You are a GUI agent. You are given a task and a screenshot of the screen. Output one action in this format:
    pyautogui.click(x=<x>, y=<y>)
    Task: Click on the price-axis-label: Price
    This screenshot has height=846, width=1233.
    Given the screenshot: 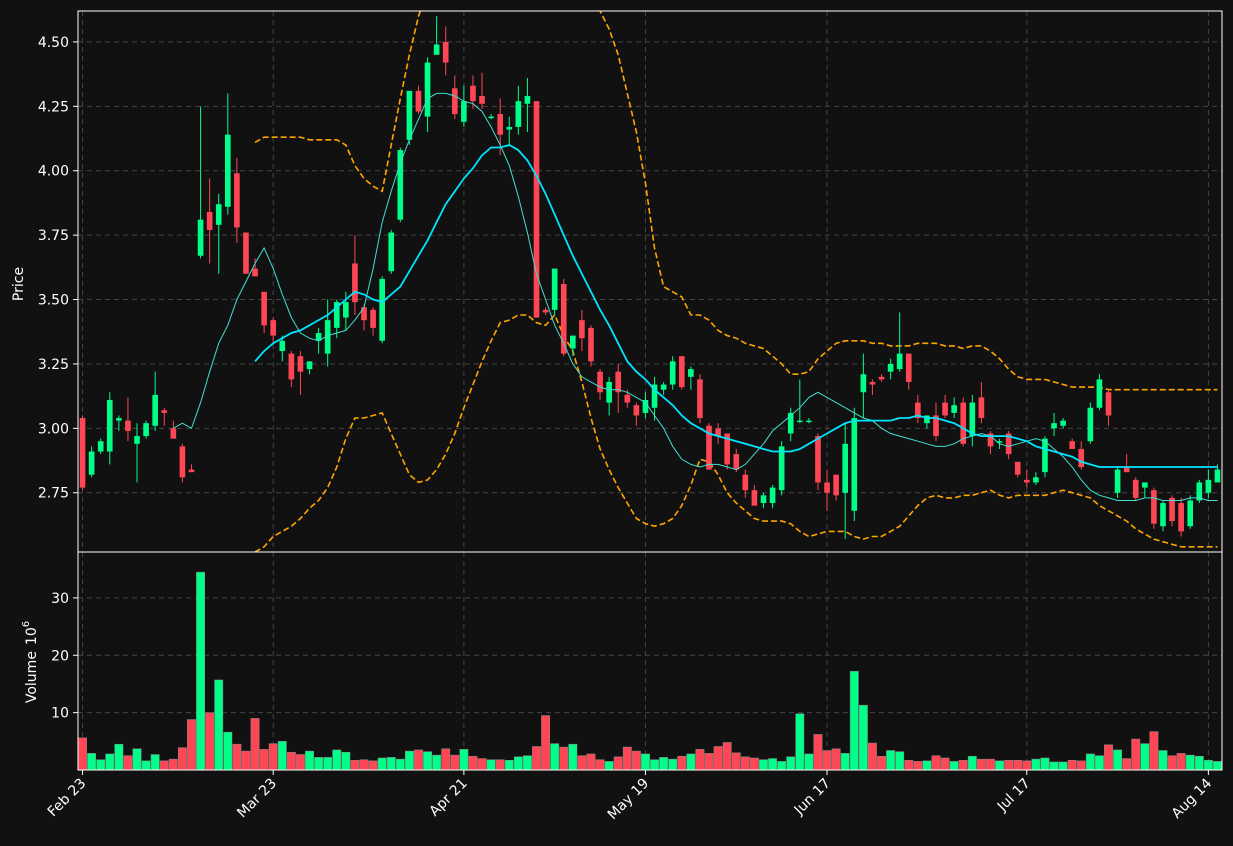 What is the action you would take?
    pyautogui.click(x=19, y=284)
    